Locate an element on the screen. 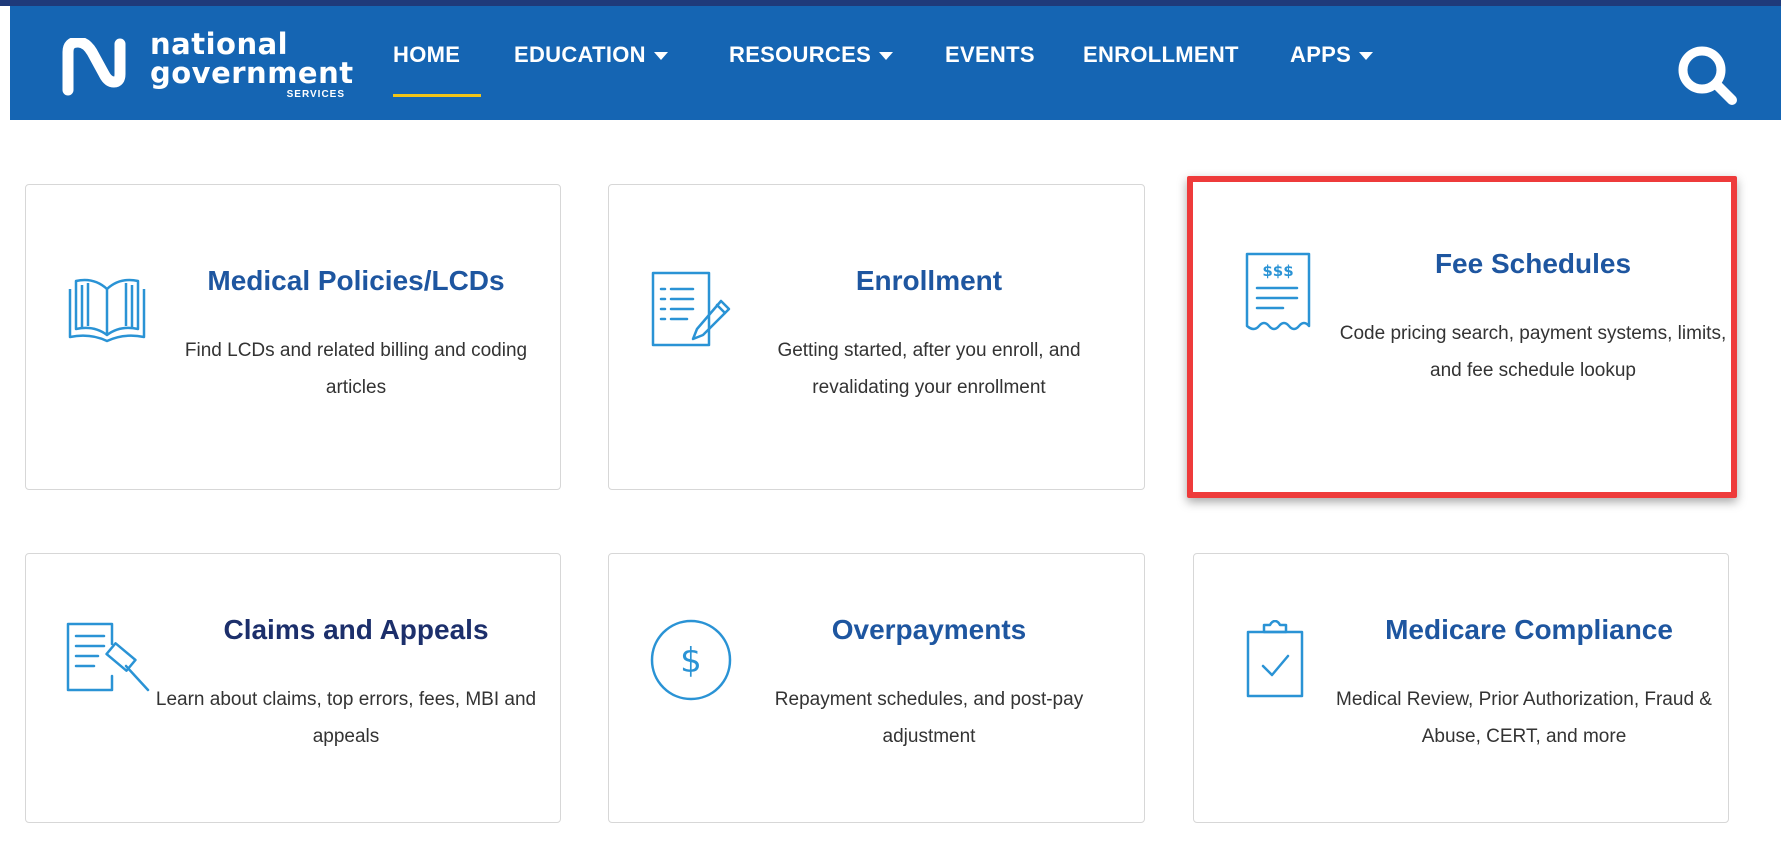 Image resolution: width=1781 pixels, height=863 pixels. nav-enrollment: ENROLLMENT is located at coordinates (1161, 55).